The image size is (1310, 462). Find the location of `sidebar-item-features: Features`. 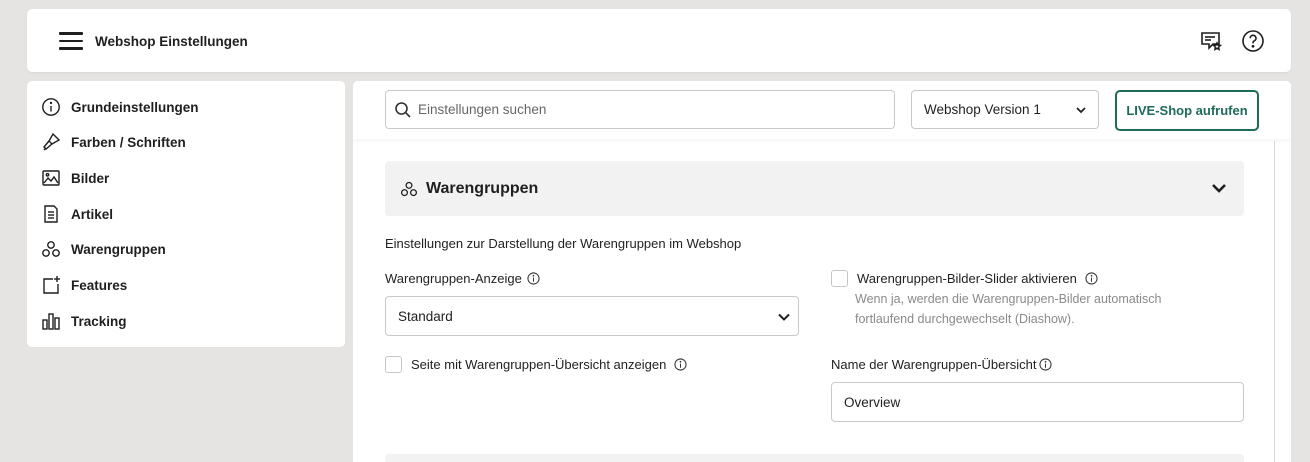

sidebar-item-features: Features is located at coordinates (186, 285).